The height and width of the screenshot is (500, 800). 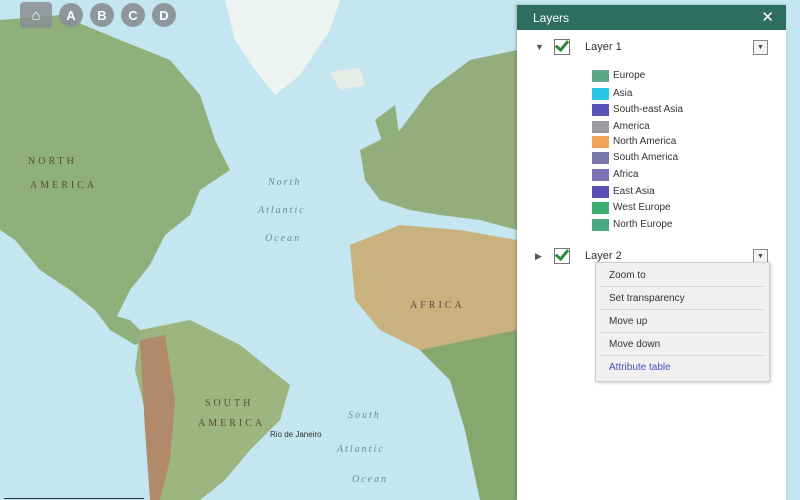 What do you see at coordinates (71, 15) in the screenshot?
I see `bookmark-a-button: A` at bounding box center [71, 15].